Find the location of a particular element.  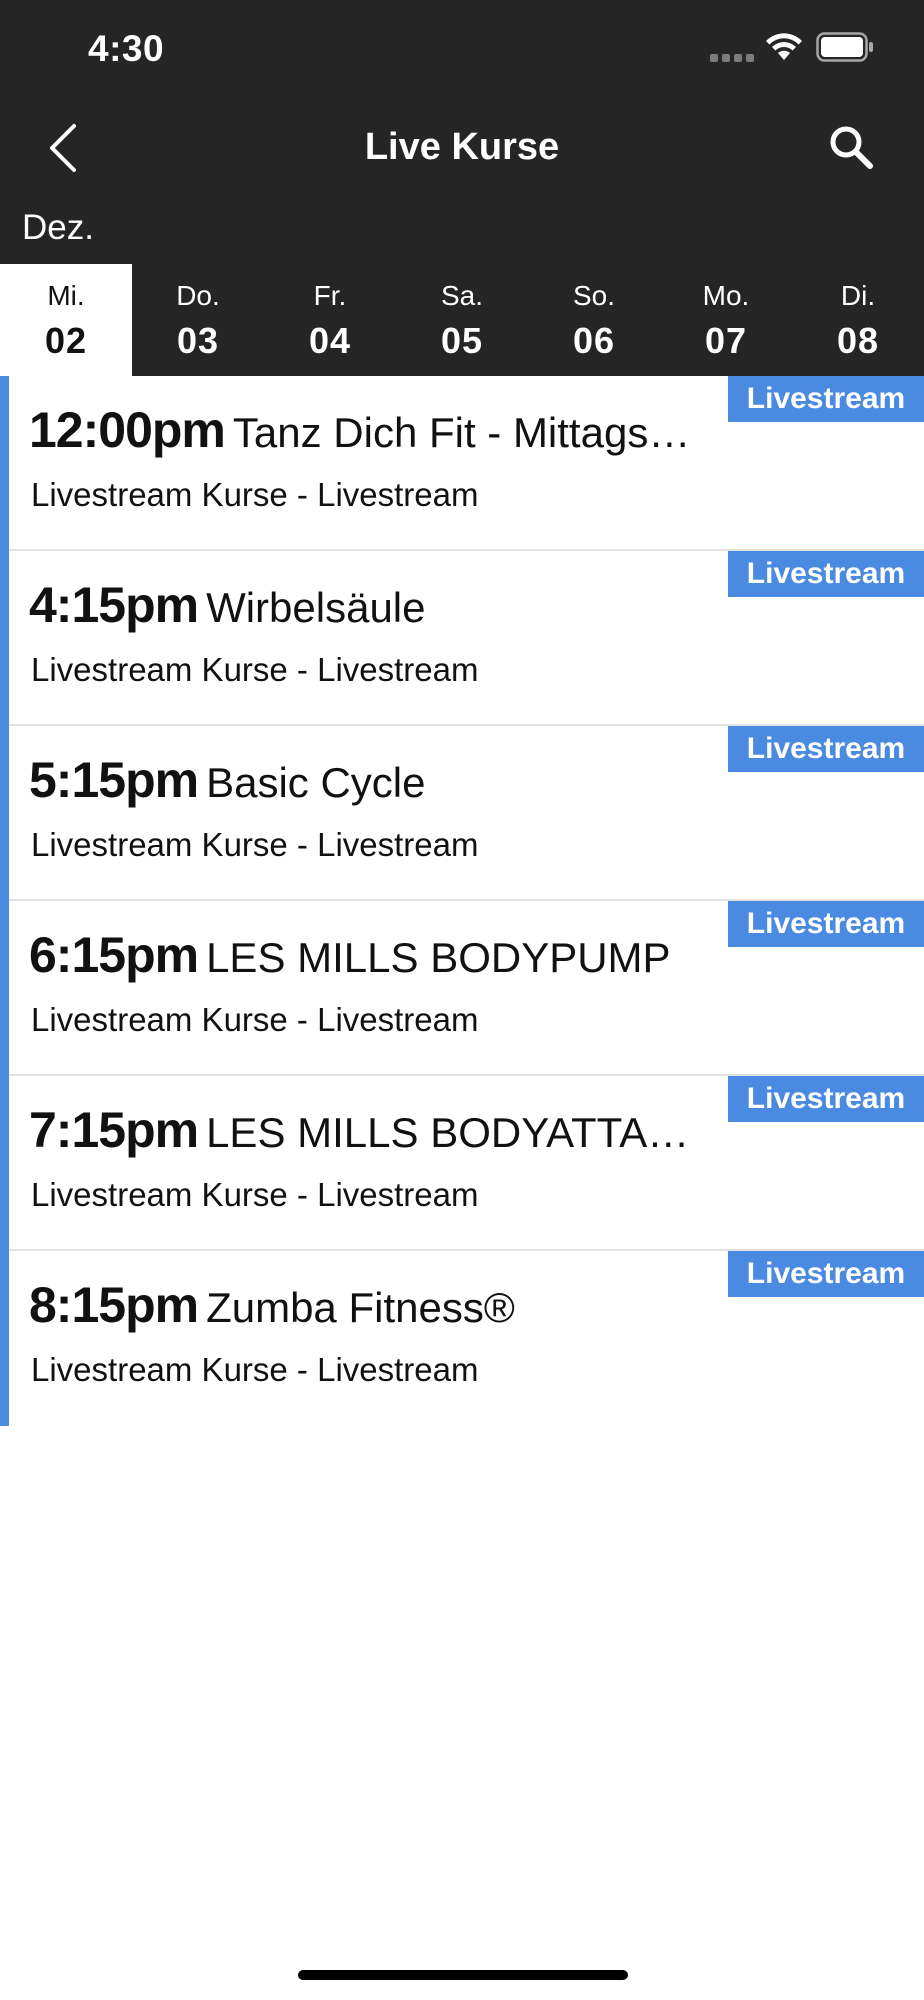

day-weekday: Mo. is located at coordinates (726, 295).